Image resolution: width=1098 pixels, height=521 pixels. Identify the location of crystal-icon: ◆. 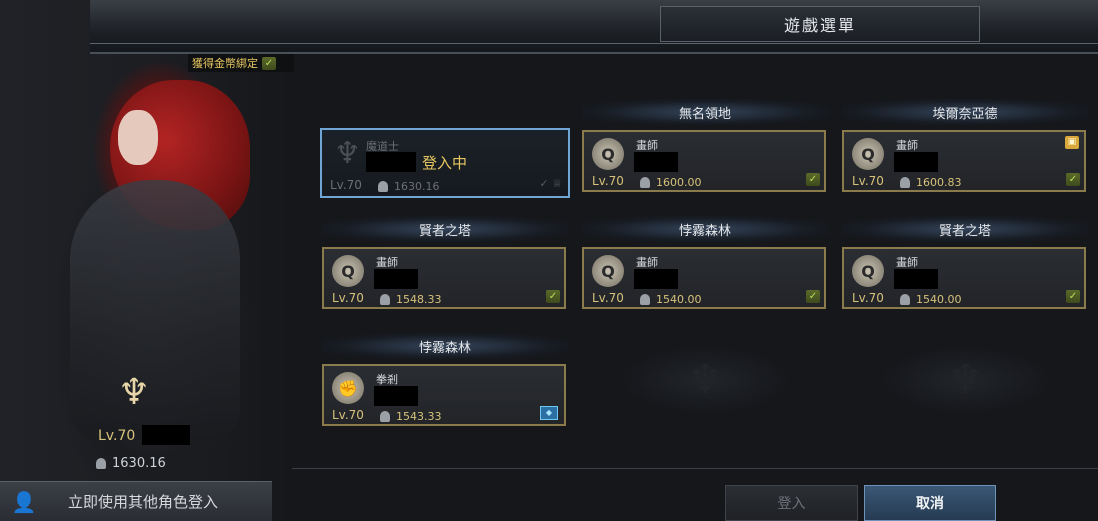
(549, 413).